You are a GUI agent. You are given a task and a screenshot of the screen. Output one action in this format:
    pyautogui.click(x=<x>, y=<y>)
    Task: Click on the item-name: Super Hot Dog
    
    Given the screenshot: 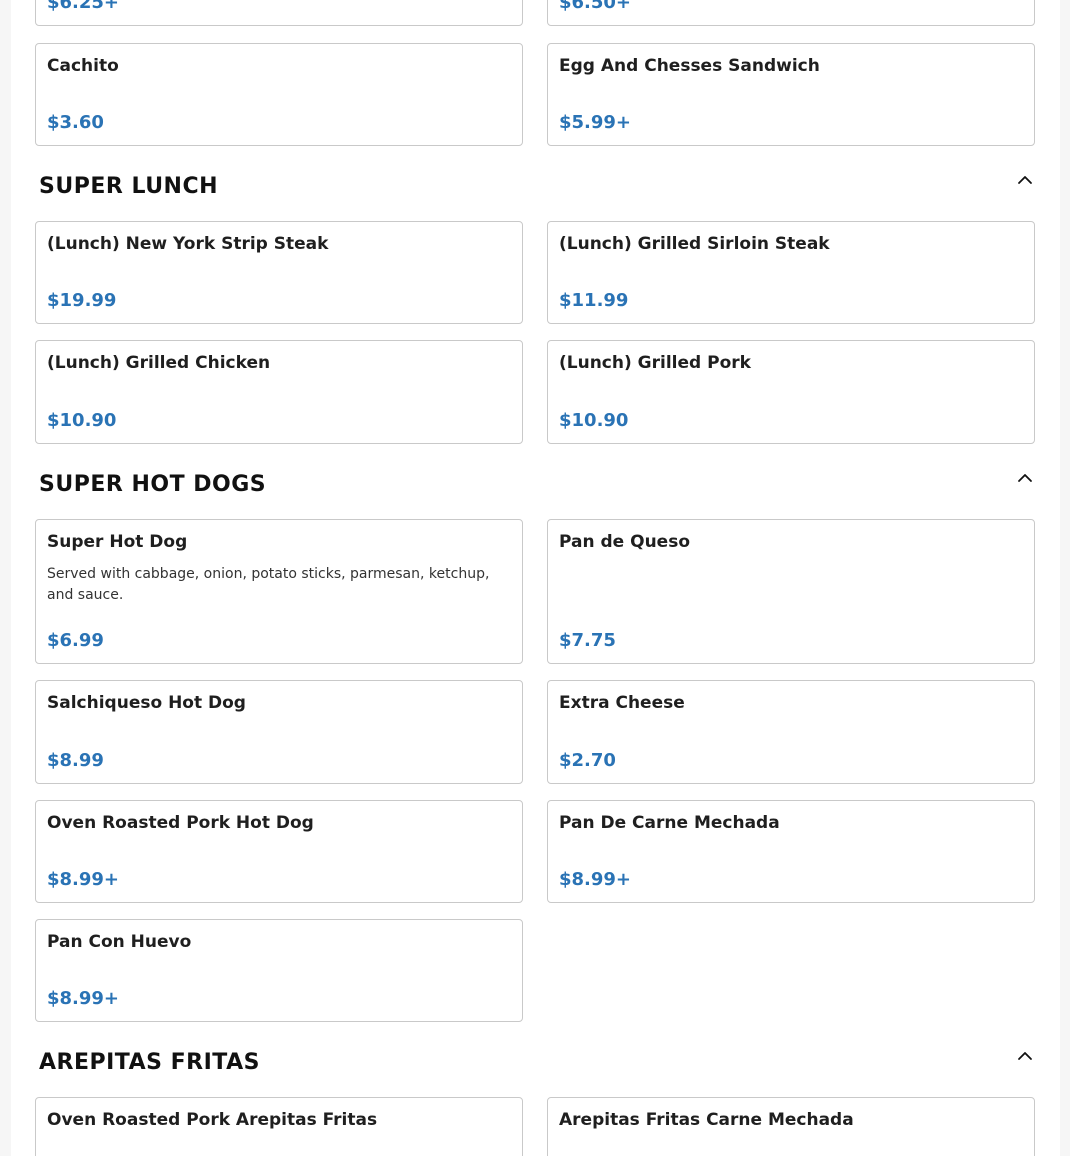 What is the action you would take?
    pyautogui.click(x=117, y=542)
    